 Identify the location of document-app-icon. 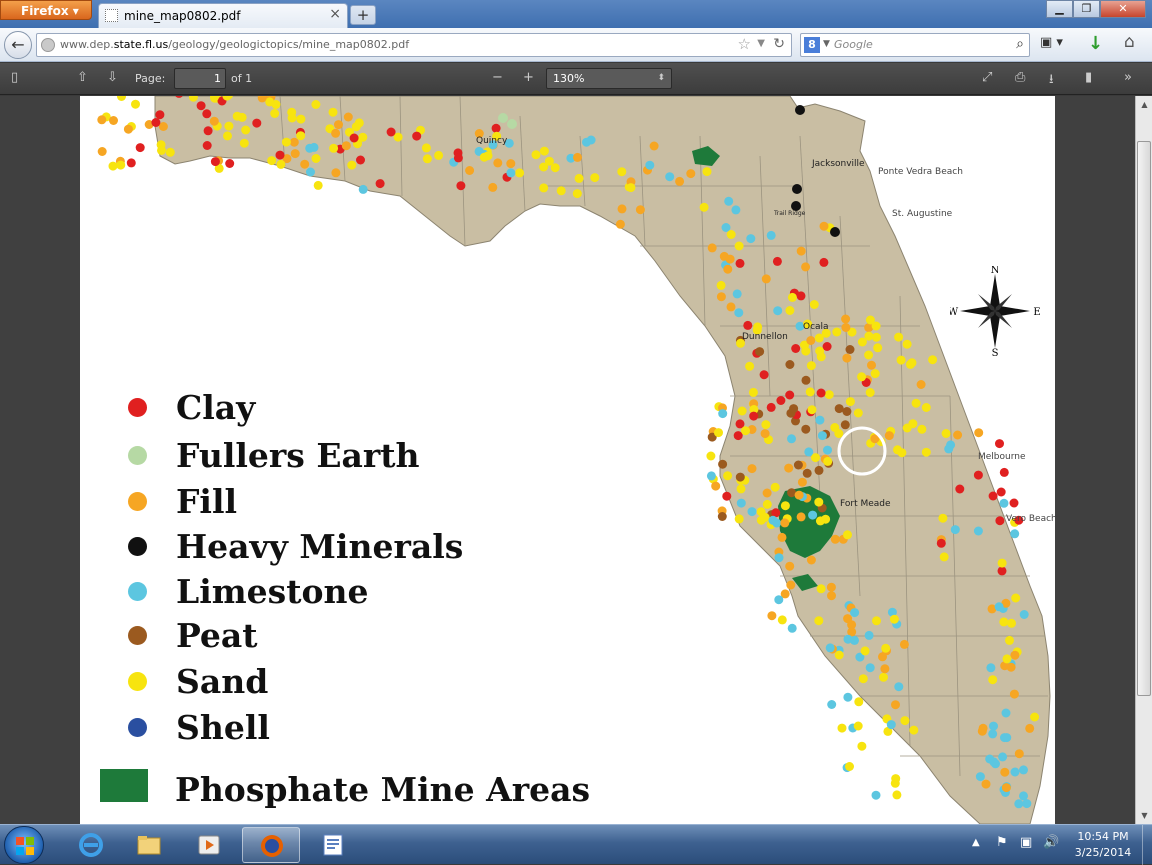
(333, 845).